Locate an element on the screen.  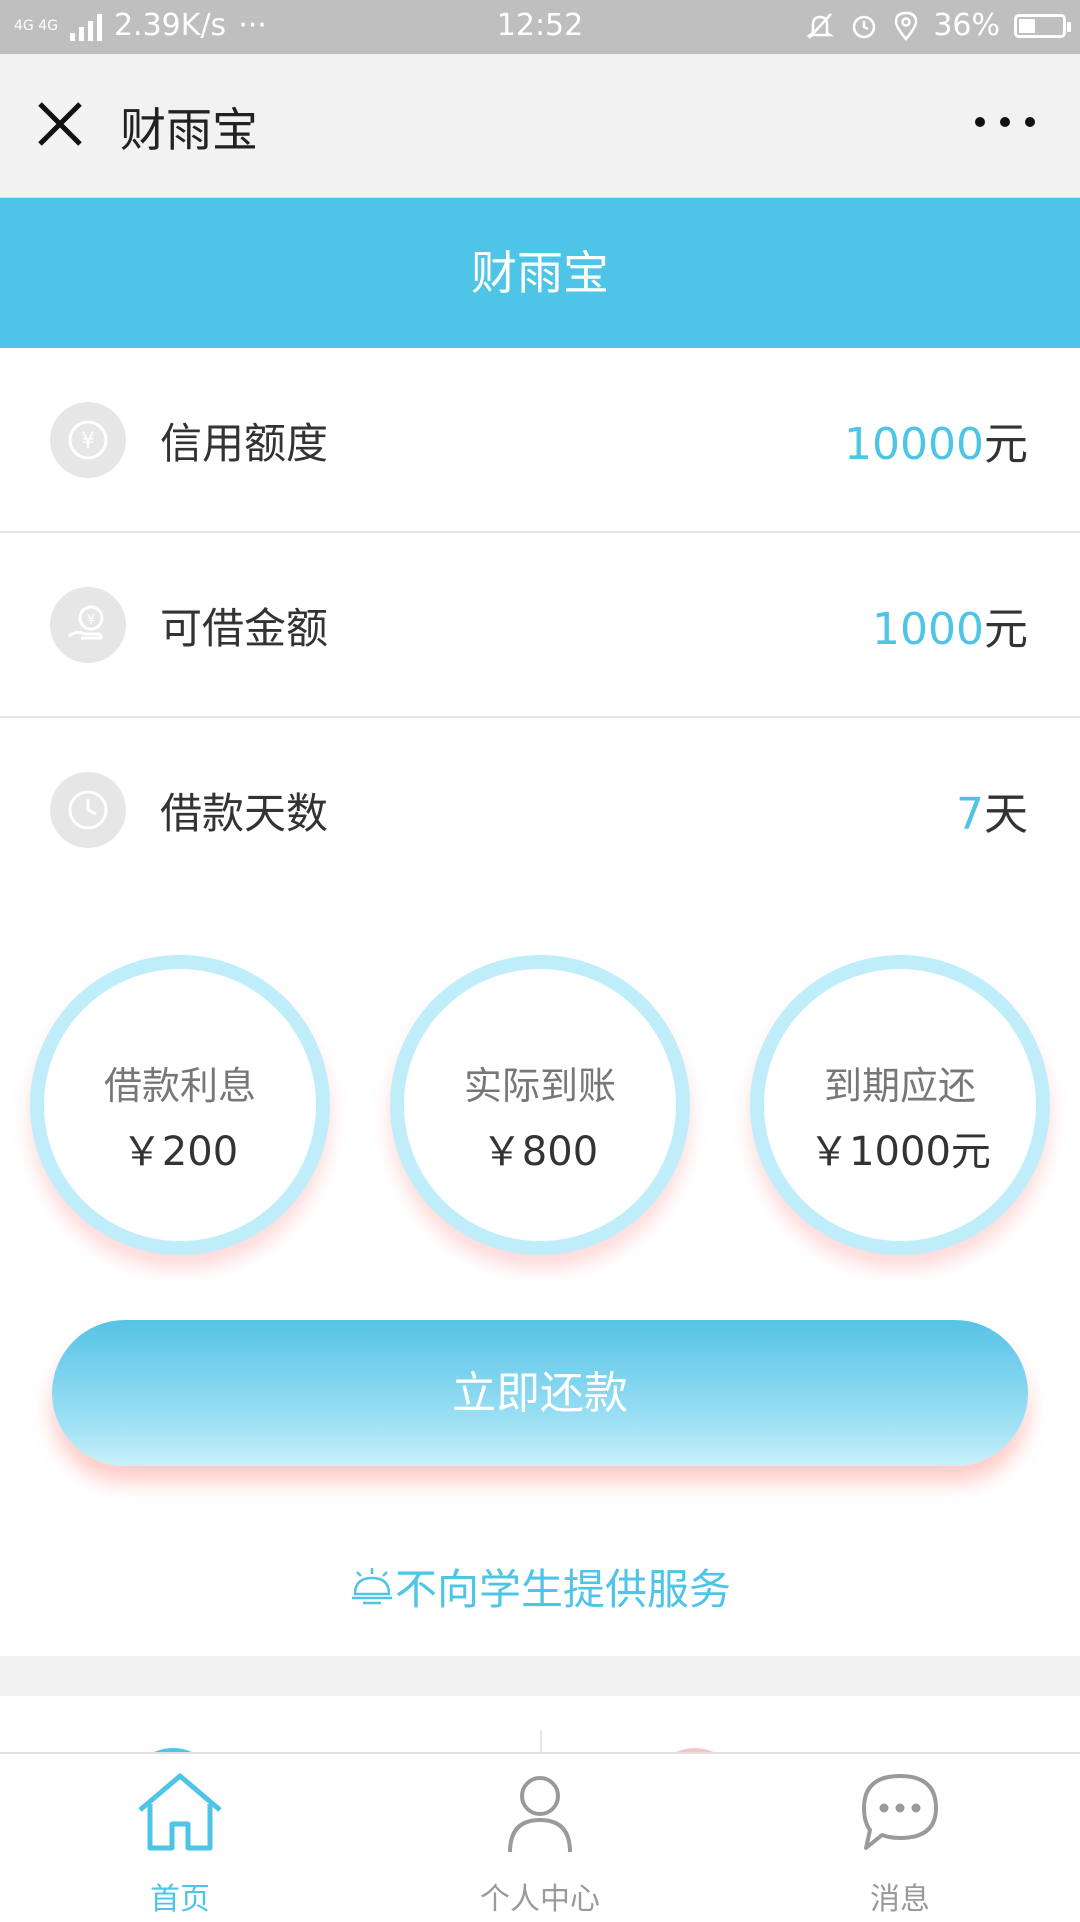
actual-received-circle: 实际到账 ￥800 is located at coordinates (540, 1105).